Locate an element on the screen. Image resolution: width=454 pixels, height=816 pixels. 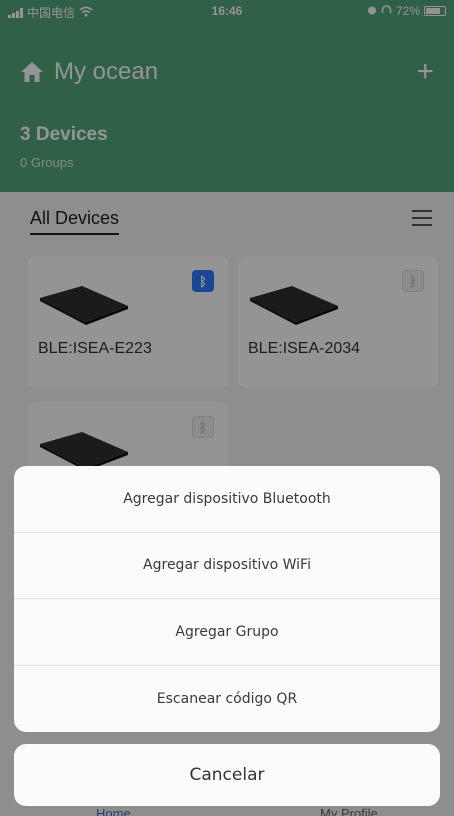
add-wifi-device-button: Agregar dispositivo WiFi is located at coordinates (227, 566).